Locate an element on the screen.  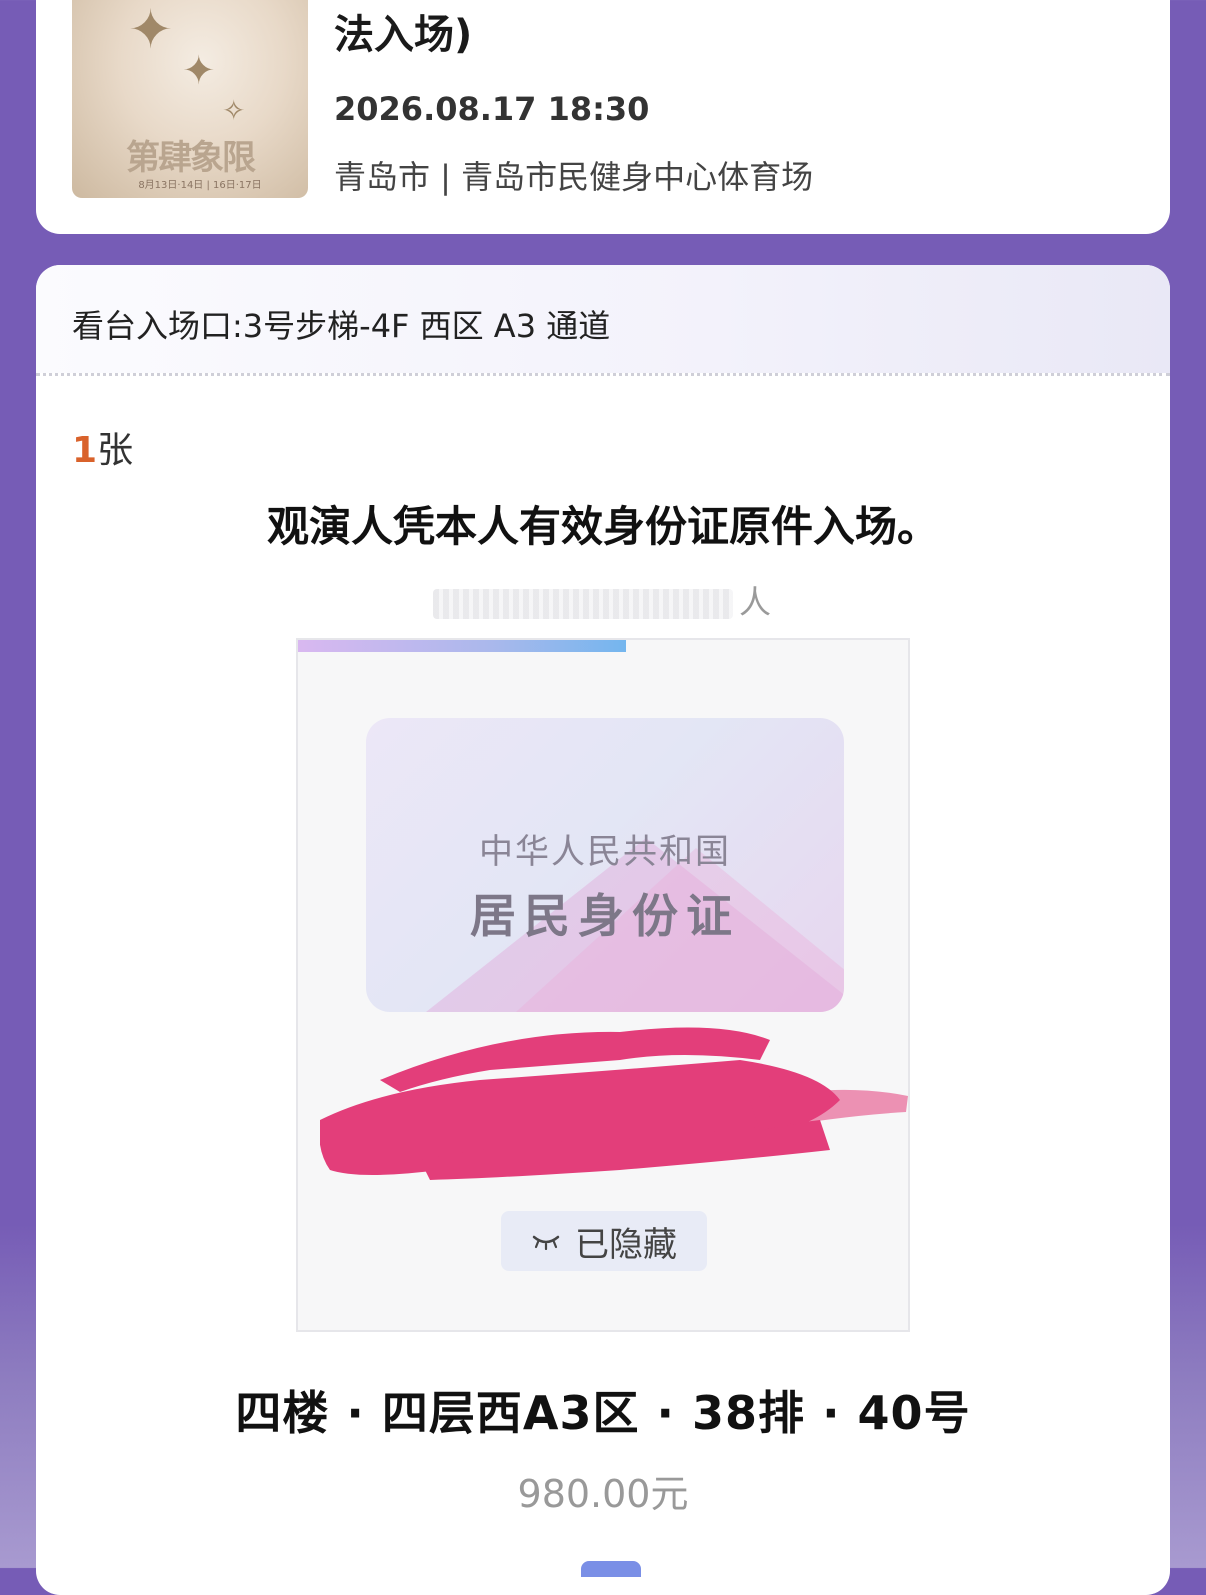
holder-suffix: 人 is located at coordinates (755, 602).